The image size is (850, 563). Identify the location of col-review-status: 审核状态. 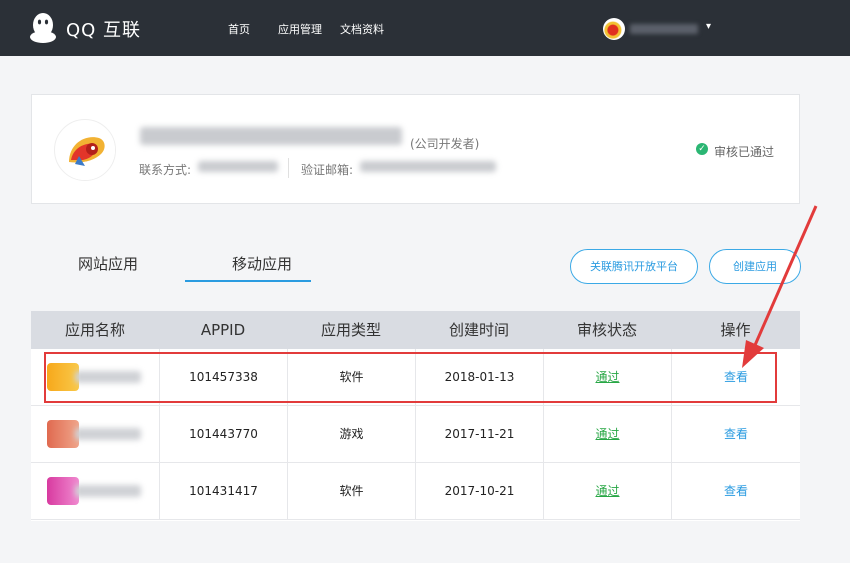
(606, 330).